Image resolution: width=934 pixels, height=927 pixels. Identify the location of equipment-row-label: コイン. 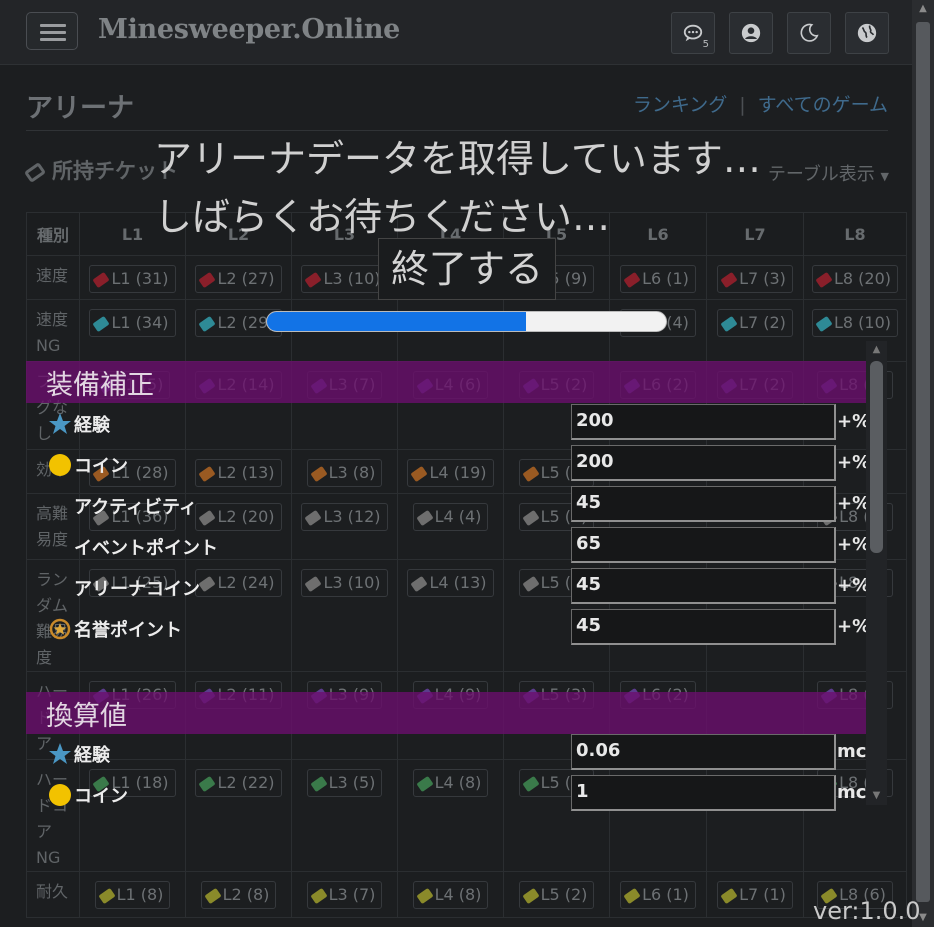
(88, 467).